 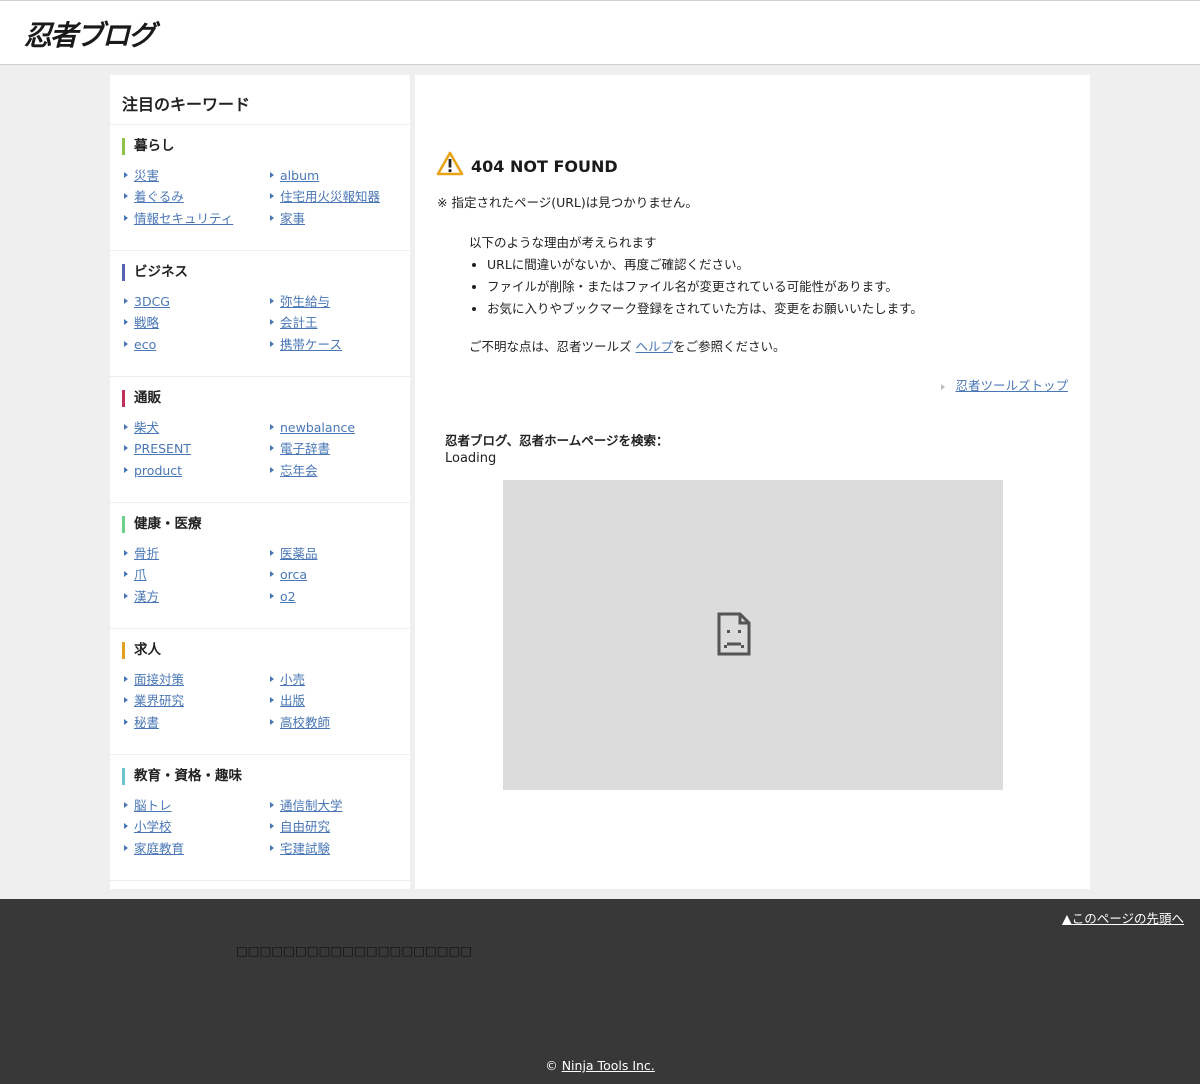 I want to click on keyword-link: PRESENT, so click(x=162, y=448).